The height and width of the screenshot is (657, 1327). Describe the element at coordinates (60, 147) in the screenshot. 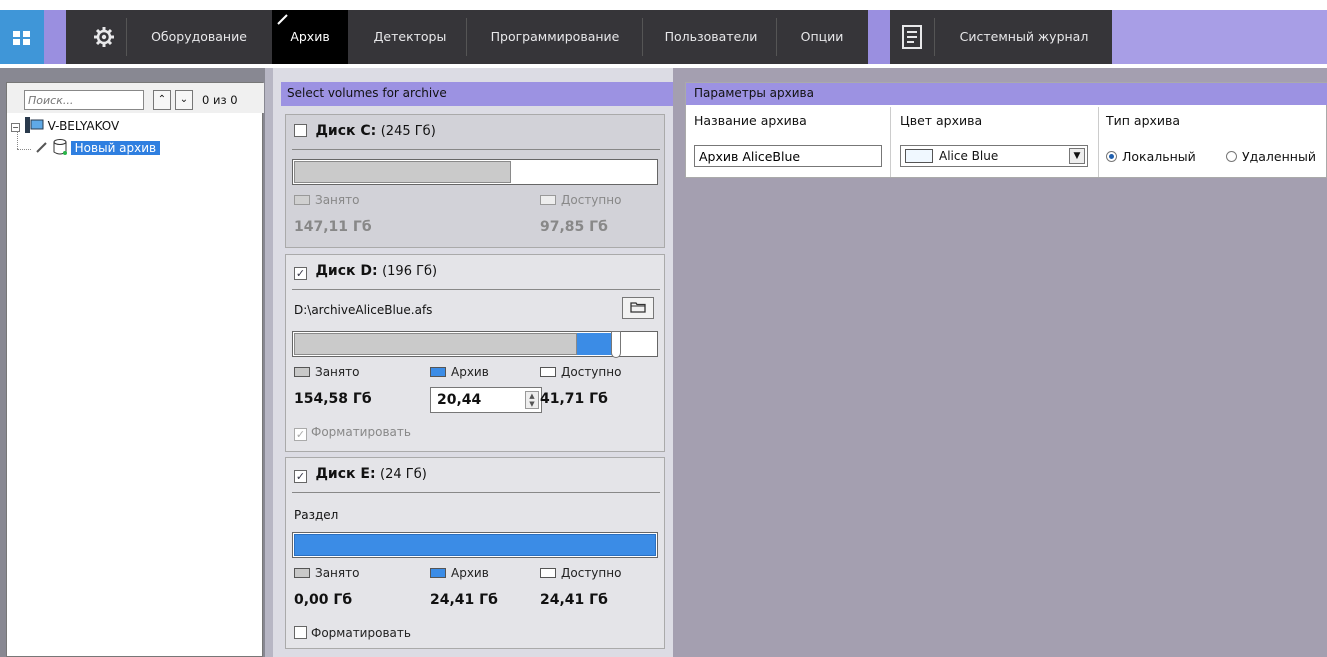

I see `archive-database-icon` at that location.